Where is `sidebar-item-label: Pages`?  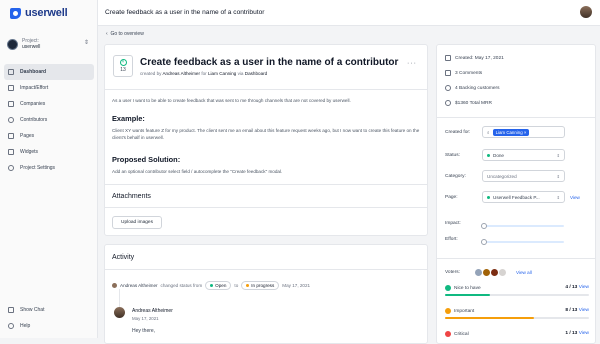 sidebar-item-label: Pages is located at coordinates (27, 136).